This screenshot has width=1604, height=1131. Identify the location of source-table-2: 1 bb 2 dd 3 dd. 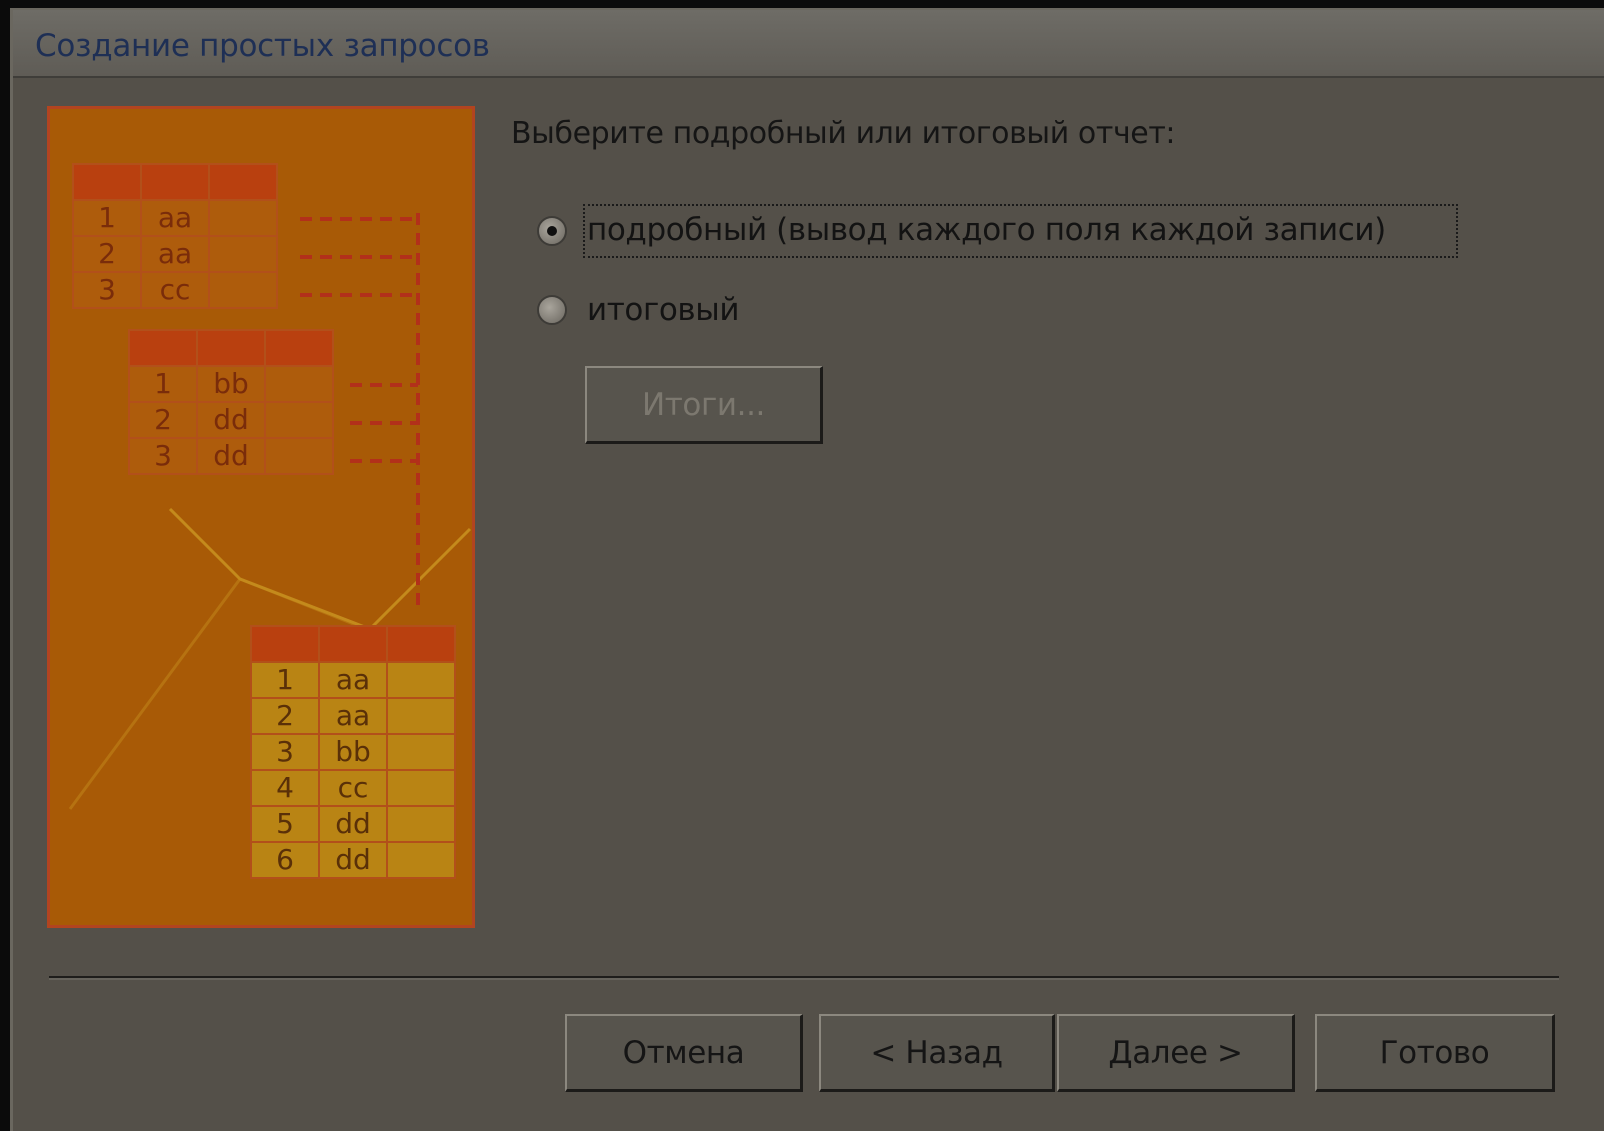
(231, 402).